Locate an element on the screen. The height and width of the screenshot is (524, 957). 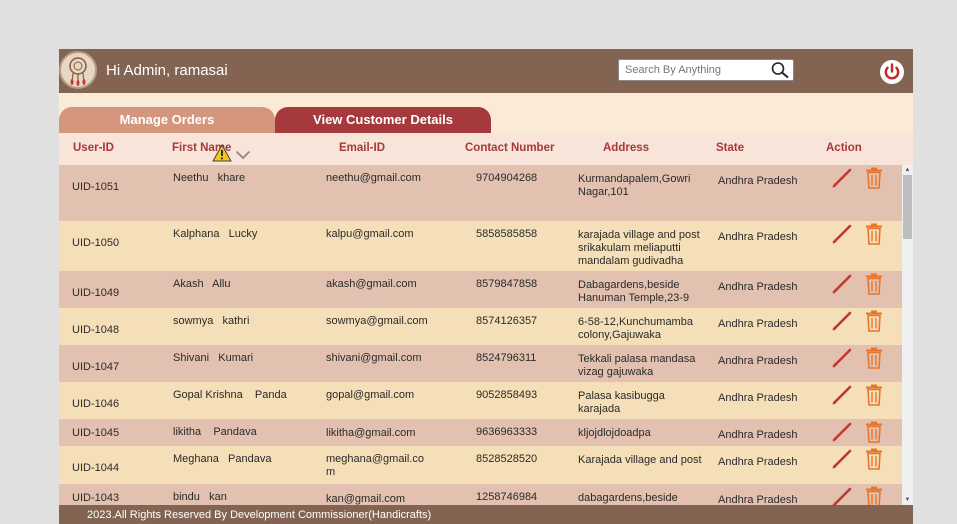
search-icon is located at coordinates (780, 70).